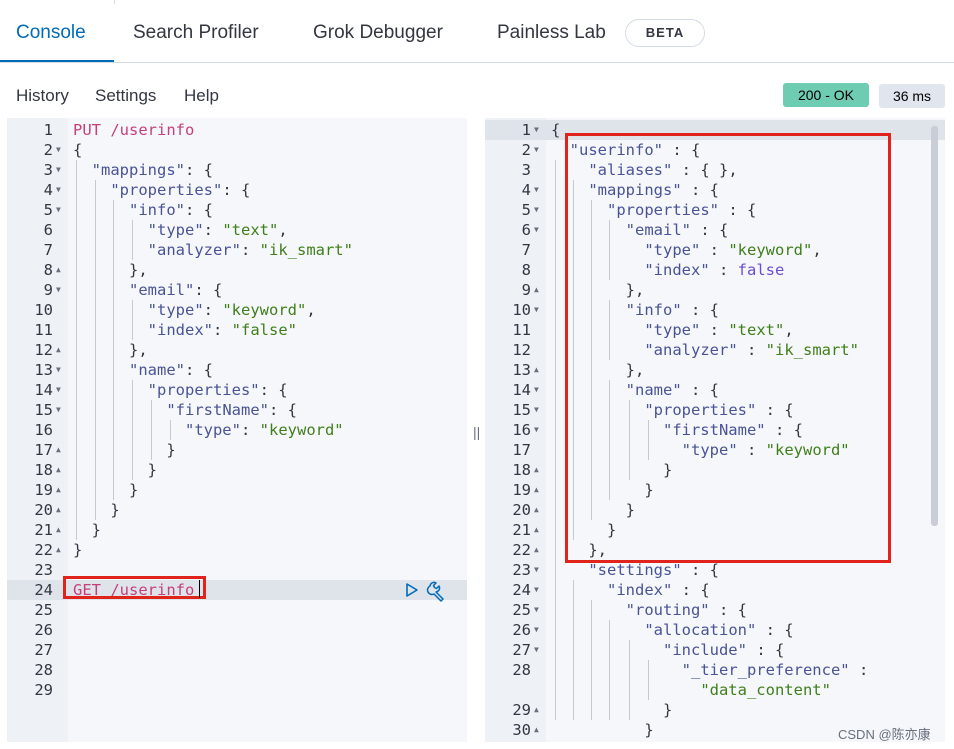  I want to click on wrench-icon, so click(437, 591).